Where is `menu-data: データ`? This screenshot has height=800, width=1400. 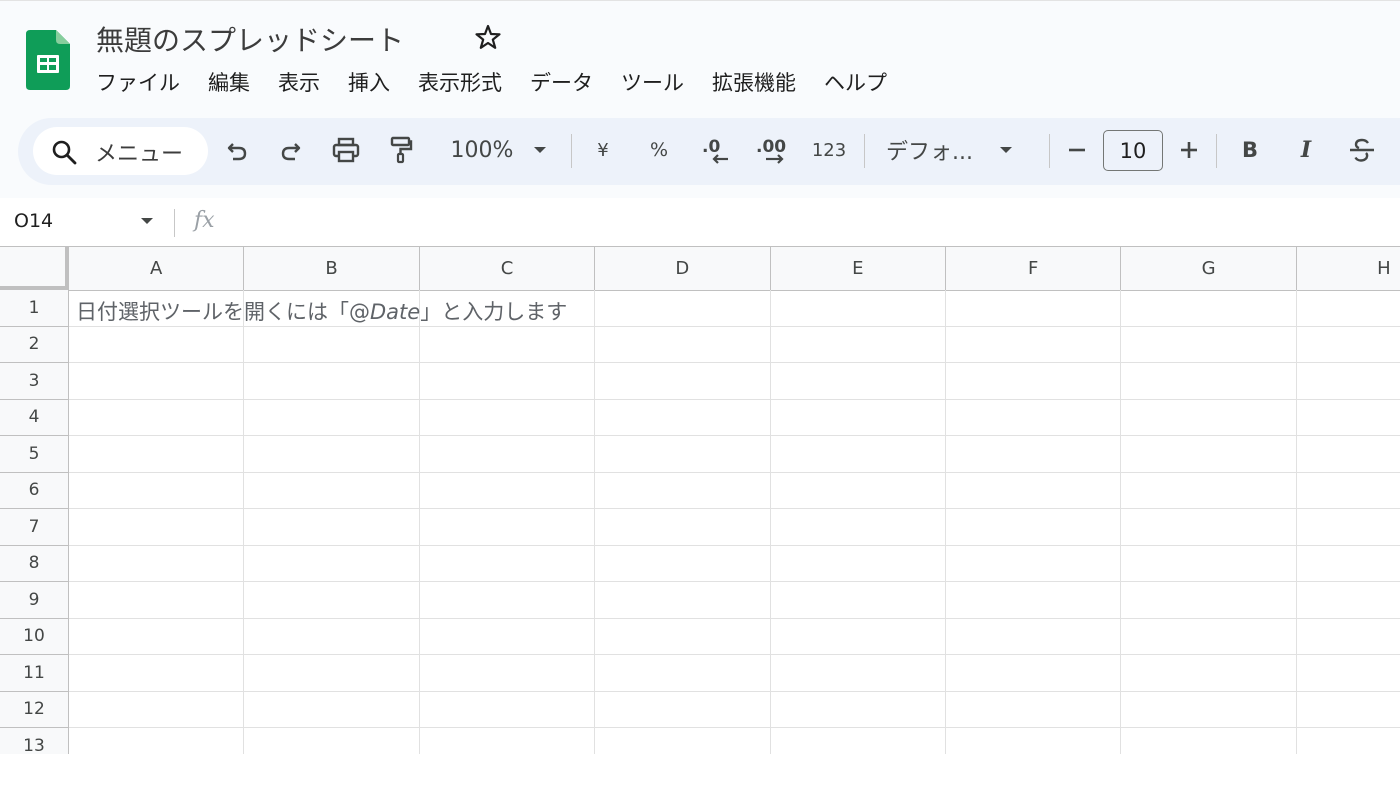
menu-data: データ is located at coordinates (561, 82).